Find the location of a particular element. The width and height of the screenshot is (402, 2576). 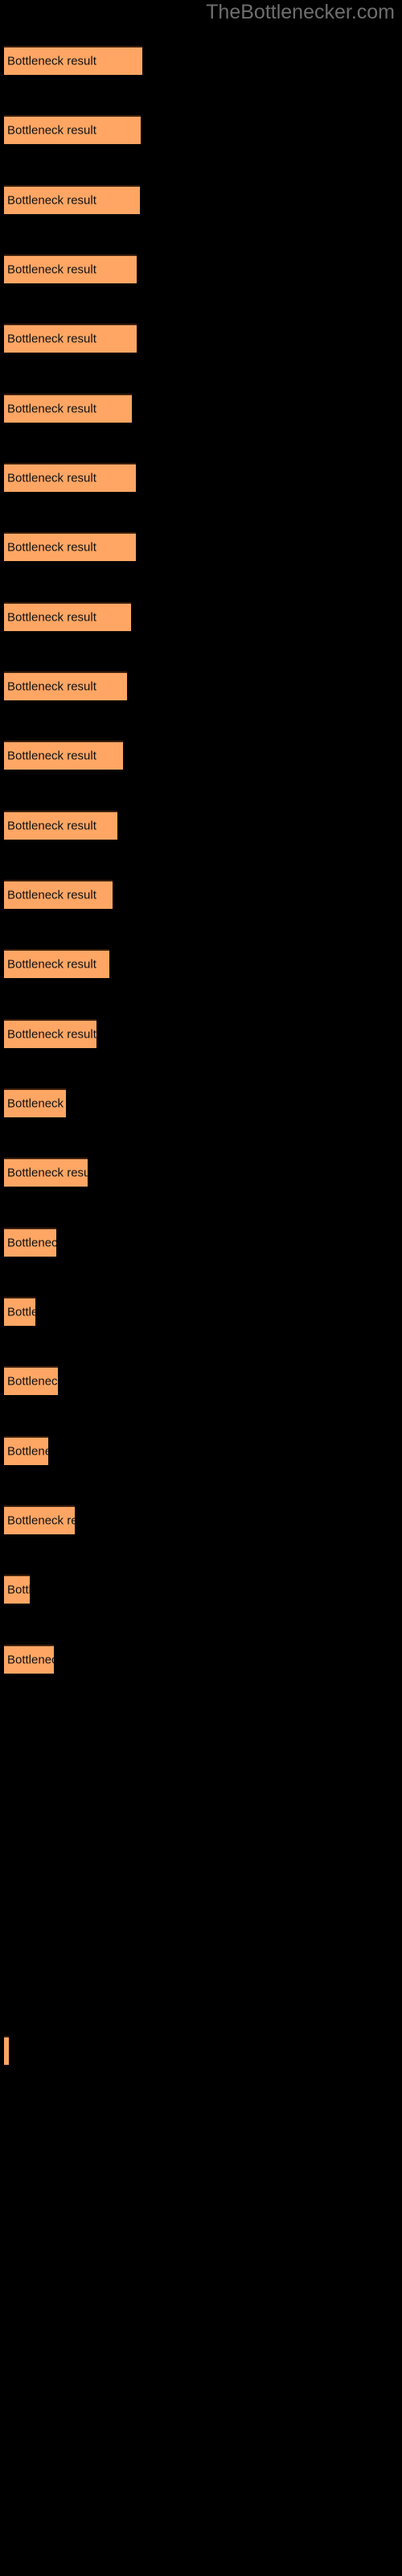

bar-8: Bottleneck result is located at coordinates (70, 546).